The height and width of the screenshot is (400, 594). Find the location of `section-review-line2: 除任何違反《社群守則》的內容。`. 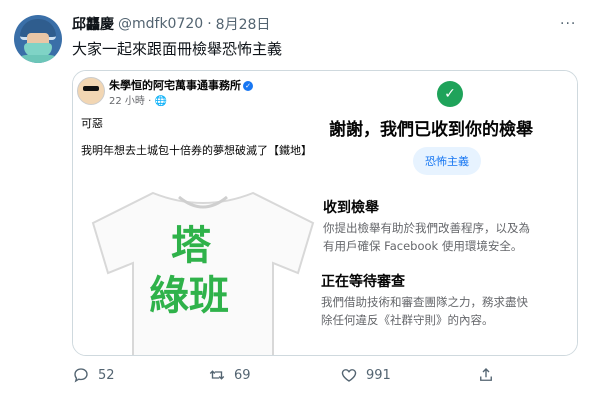

section-review-line2: 除任何違反《社群守則》的內容。 is located at coordinates (407, 320).